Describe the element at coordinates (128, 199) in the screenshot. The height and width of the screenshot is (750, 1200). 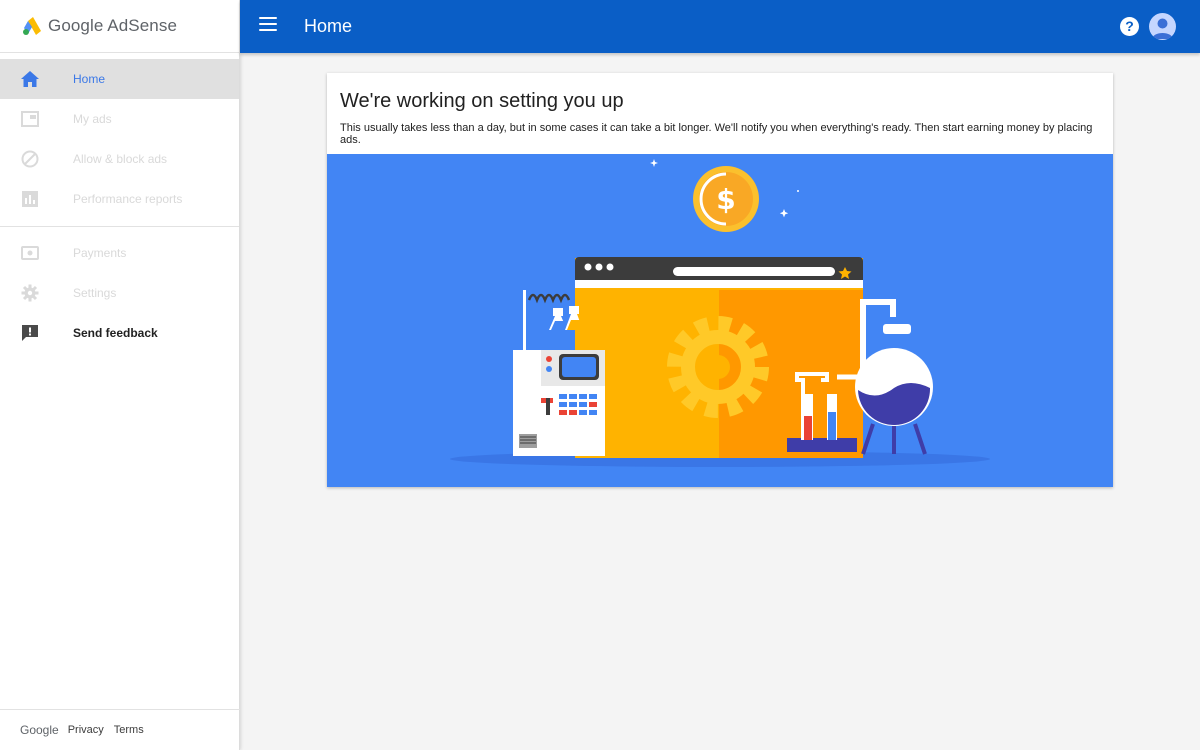
I see `sidebar-item-label: Performance reports` at that location.